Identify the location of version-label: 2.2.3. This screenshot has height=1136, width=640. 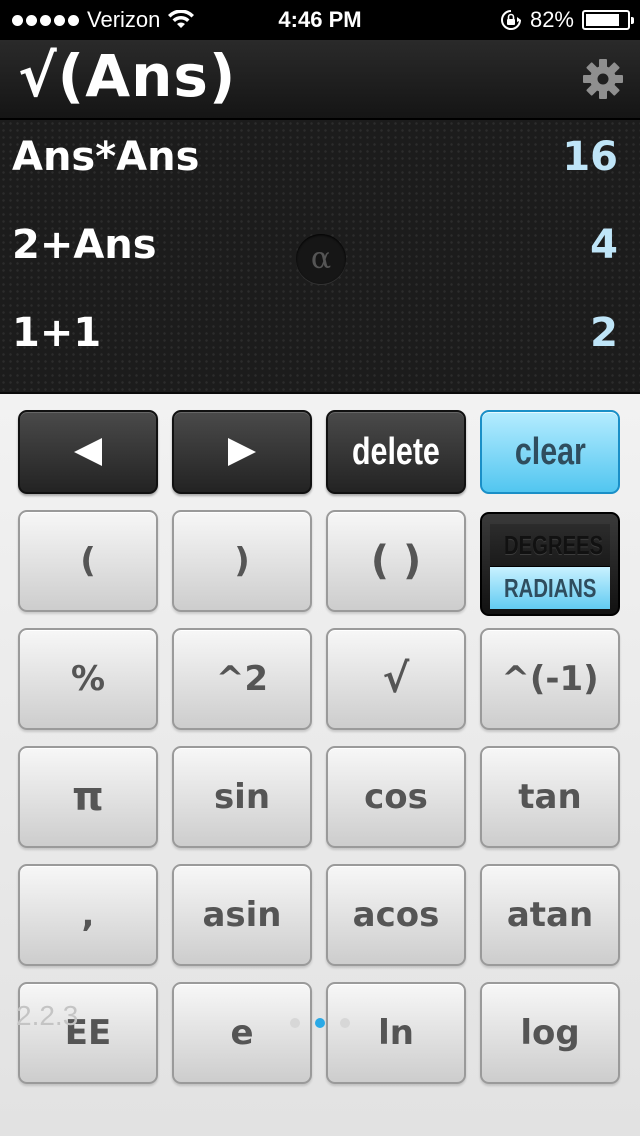
(47, 1015).